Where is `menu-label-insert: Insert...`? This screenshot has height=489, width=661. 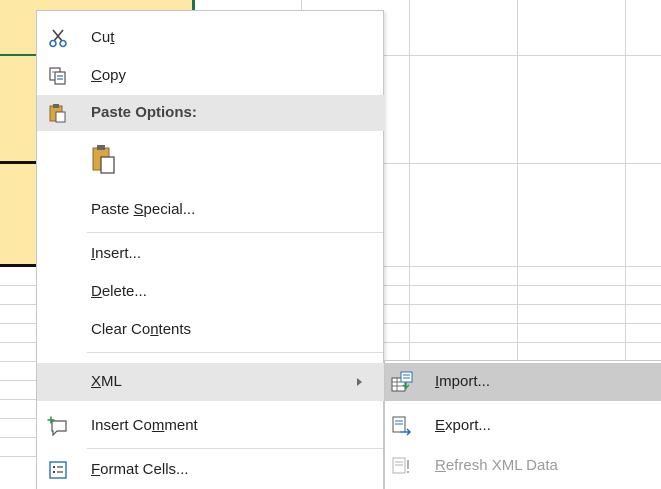 menu-label-insert: Insert... is located at coordinates (116, 253).